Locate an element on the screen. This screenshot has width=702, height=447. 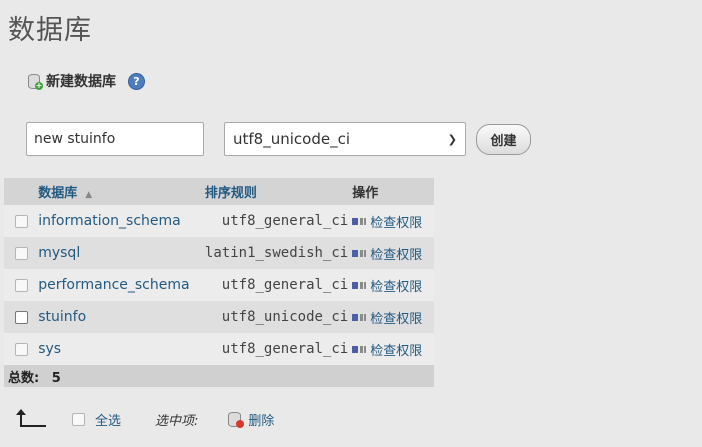
table-row: mysql latin1_swedish_ci 检查权限 is located at coordinates (219, 253).